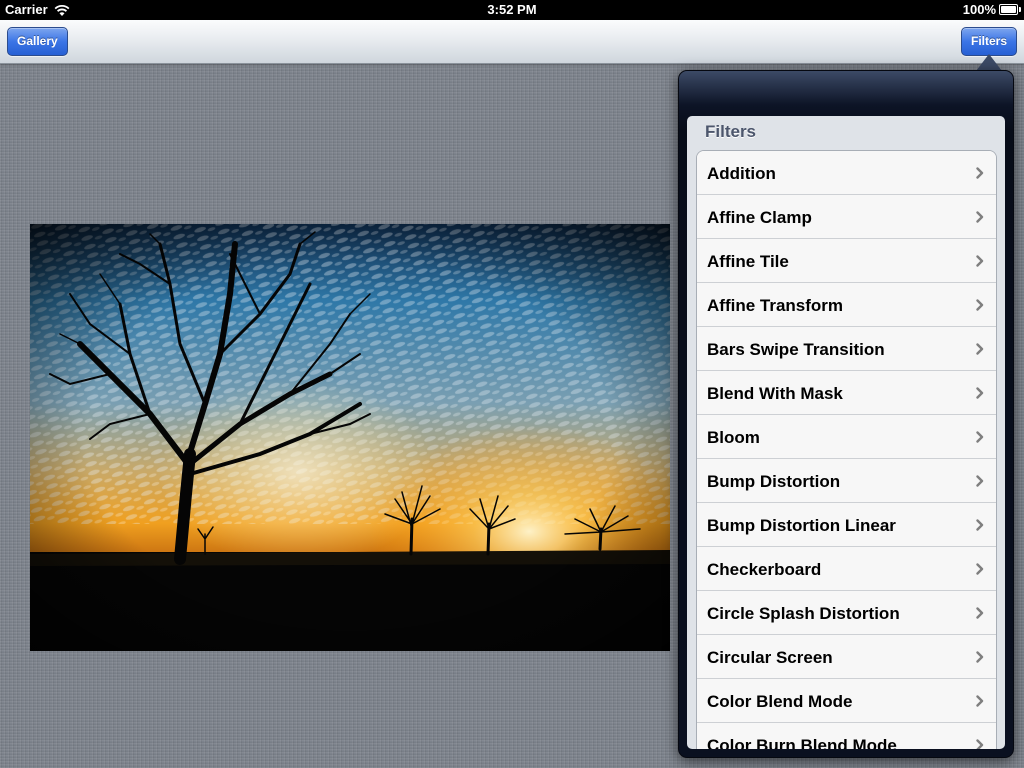 The height and width of the screenshot is (768, 1024). I want to click on filters-button: Filters, so click(988, 41).